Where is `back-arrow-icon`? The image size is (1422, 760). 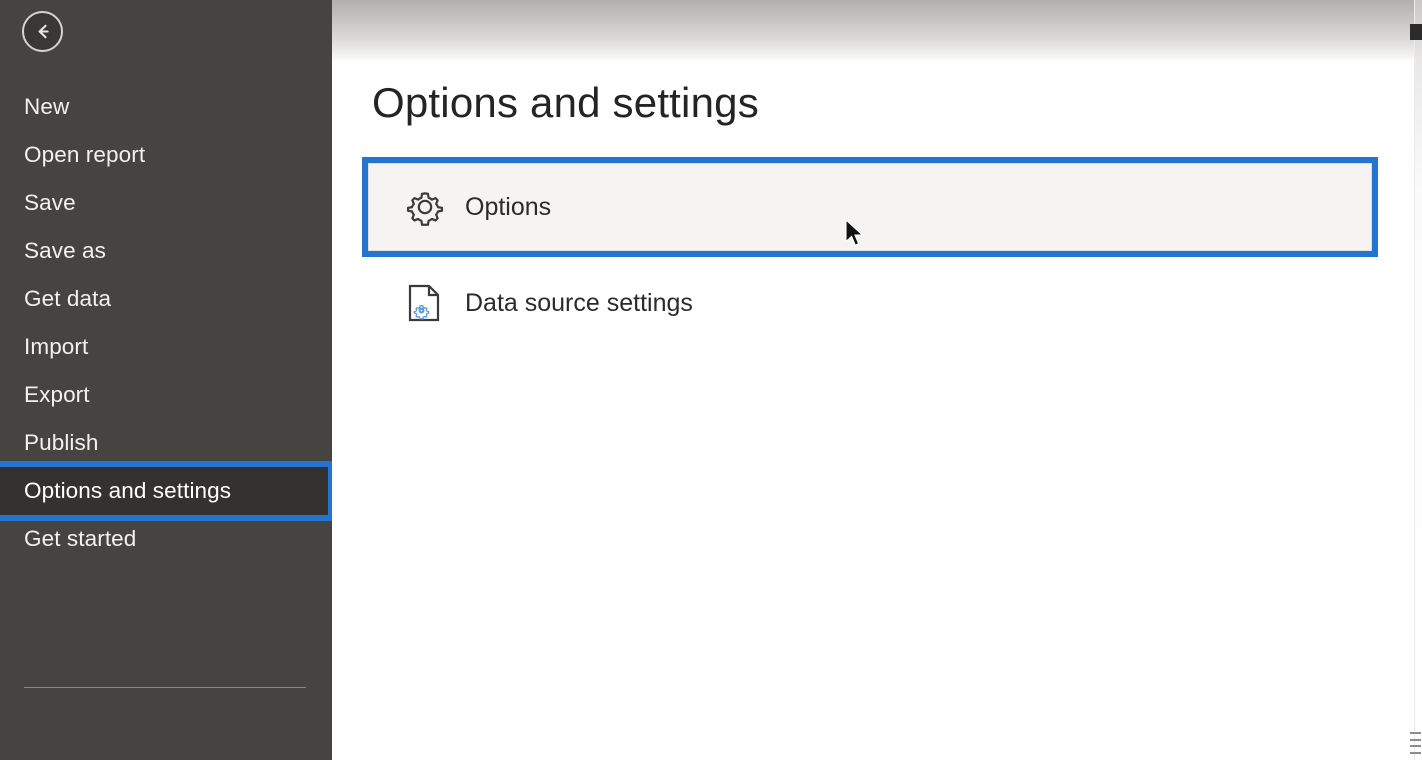
back-arrow-icon is located at coordinates (42, 31).